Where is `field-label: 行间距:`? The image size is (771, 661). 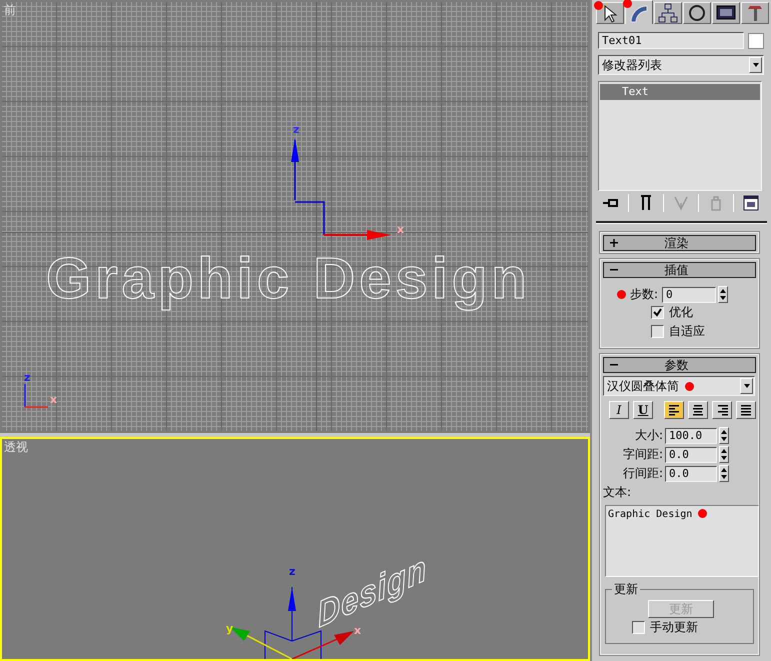
field-label: 行间距: is located at coordinates (642, 473).